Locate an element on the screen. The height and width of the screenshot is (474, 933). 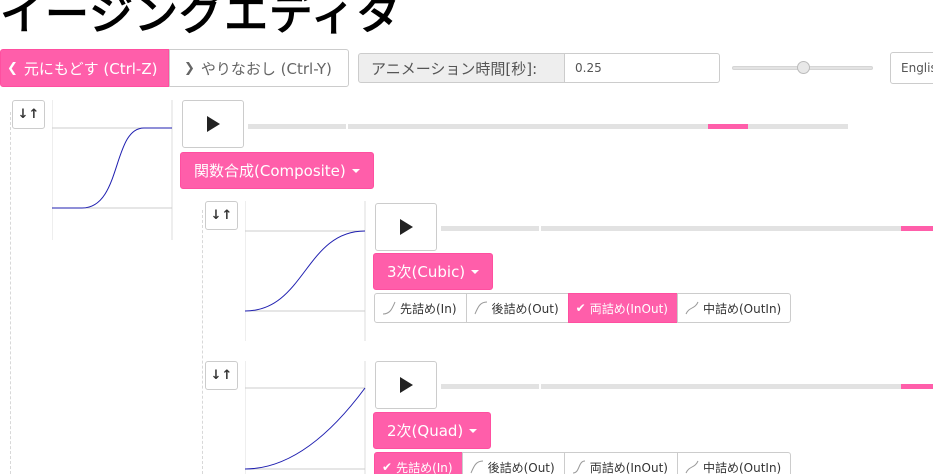
mode-inout-button: ✔ 両詰め(InOut) is located at coordinates (622, 308).